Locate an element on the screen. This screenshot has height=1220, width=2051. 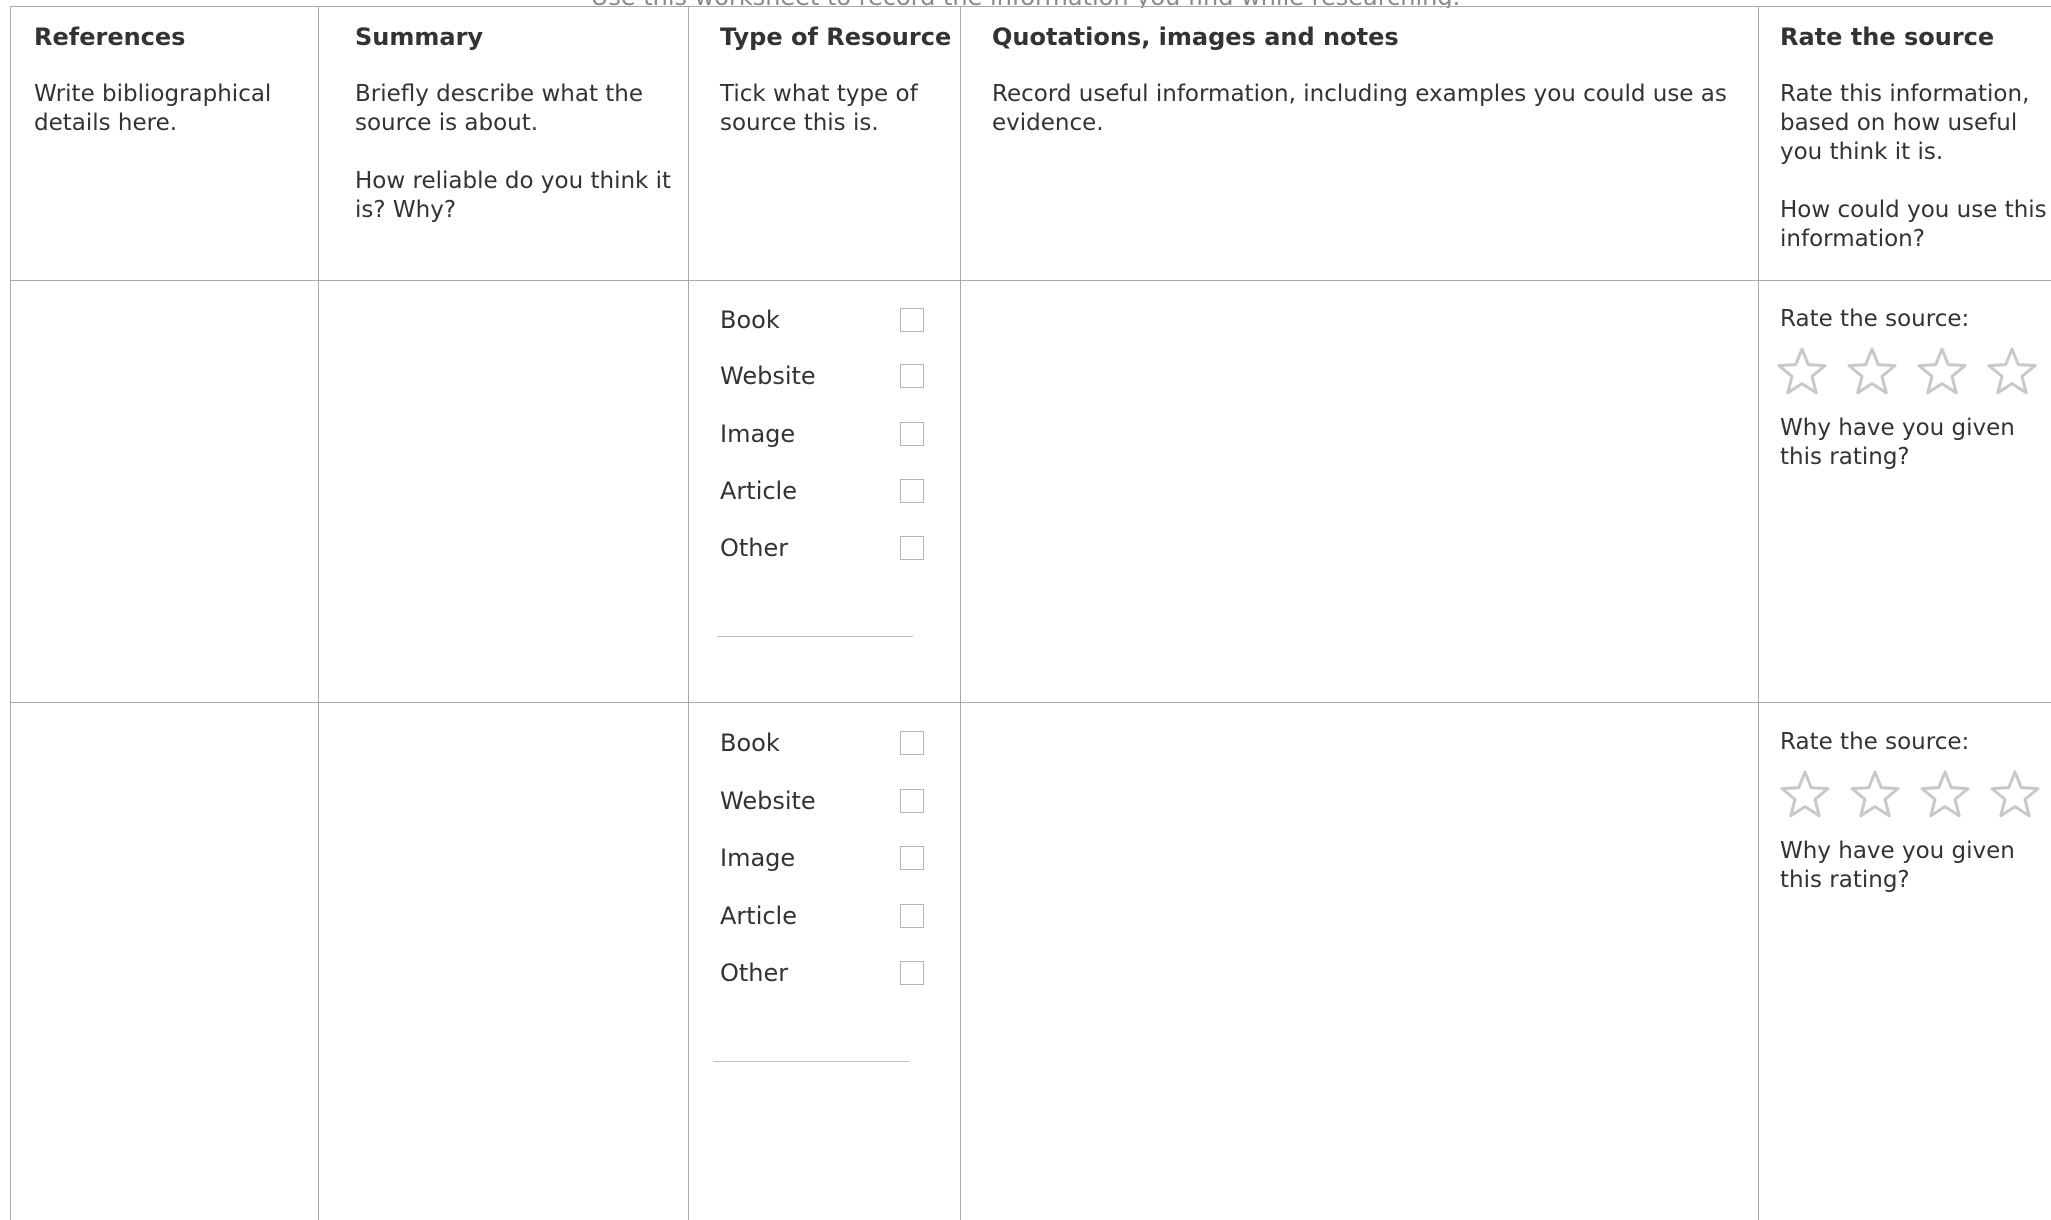
references-instructions: Write bibliographical details here. is located at coordinates (169, 123).